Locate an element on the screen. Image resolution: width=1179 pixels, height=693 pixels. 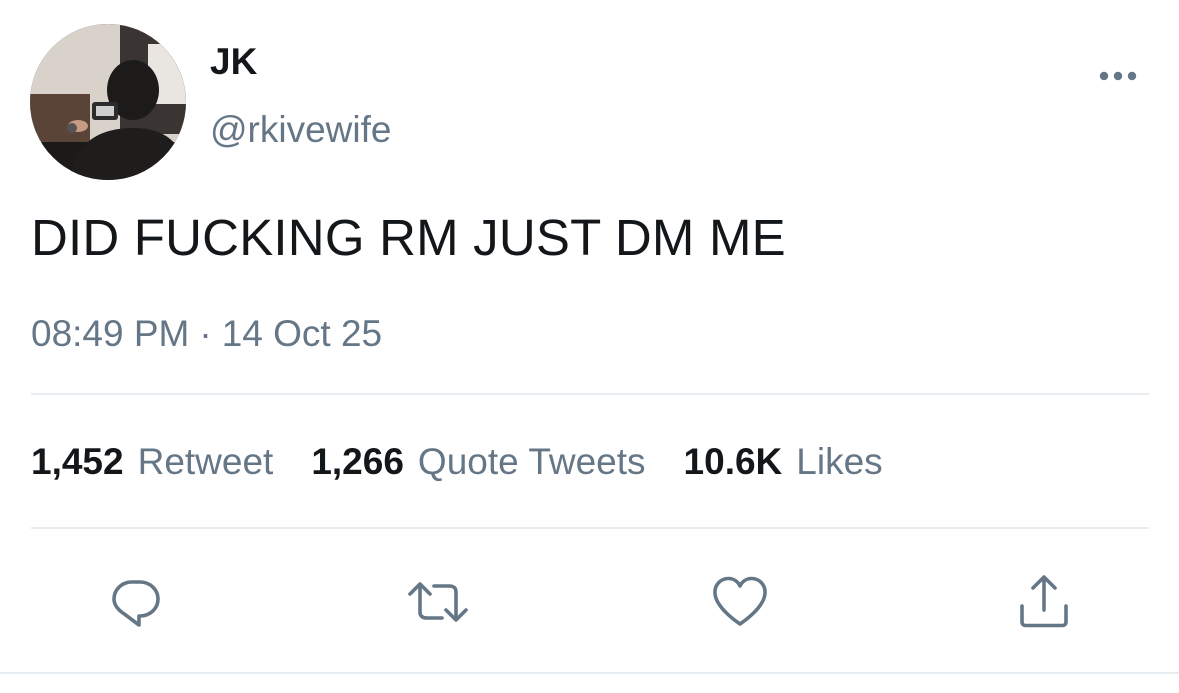
reply-icon is located at coordinates (136, 603).